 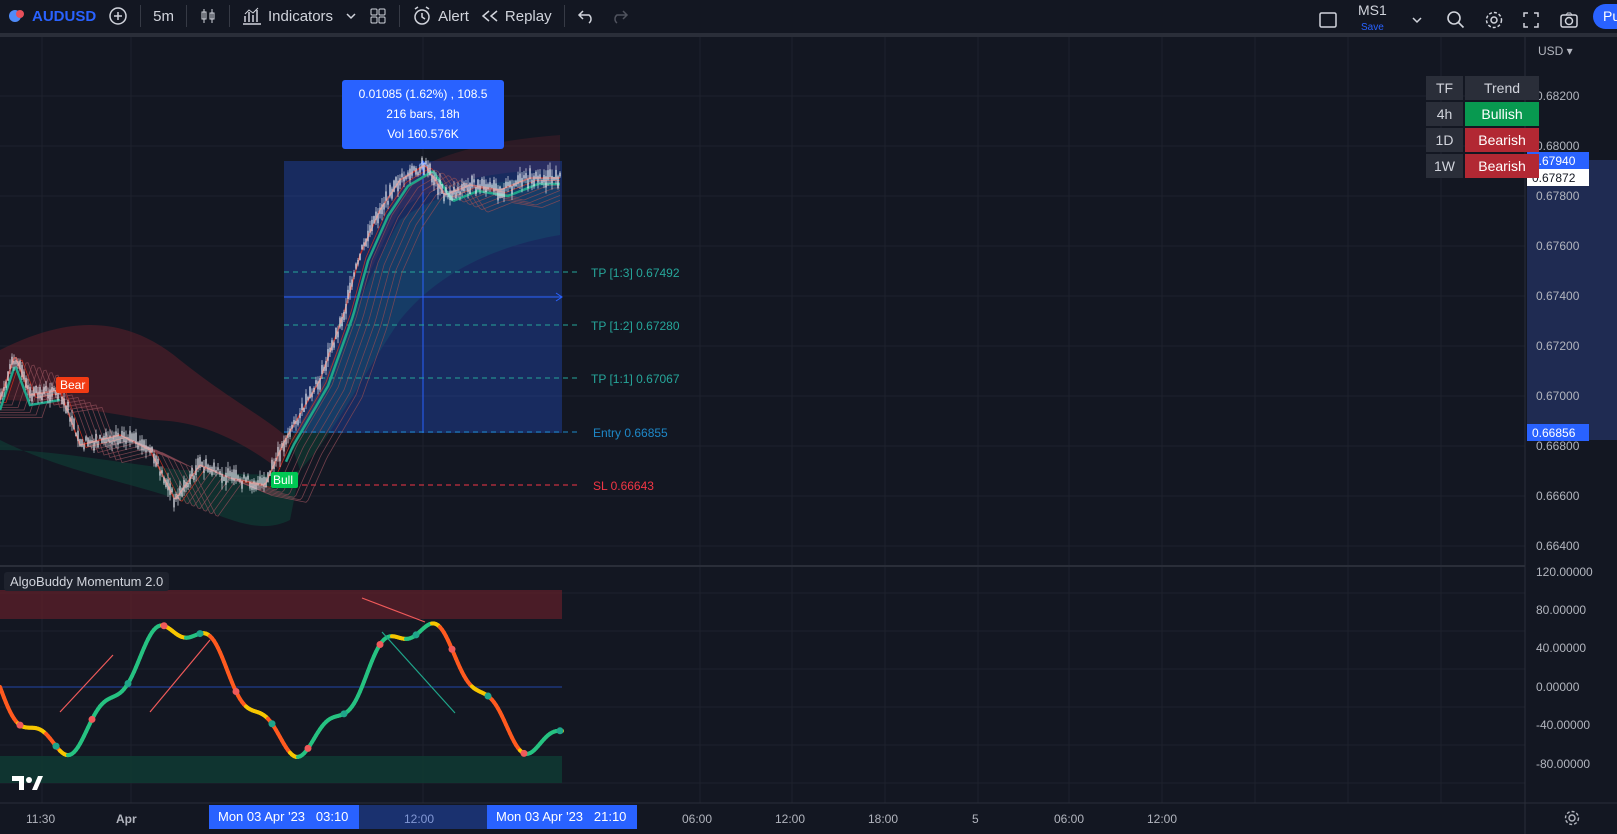 What do you see at coordinates (282, 678) in the screenshot?
I see `momentum-oscillator` at bounding box center [282, 678].